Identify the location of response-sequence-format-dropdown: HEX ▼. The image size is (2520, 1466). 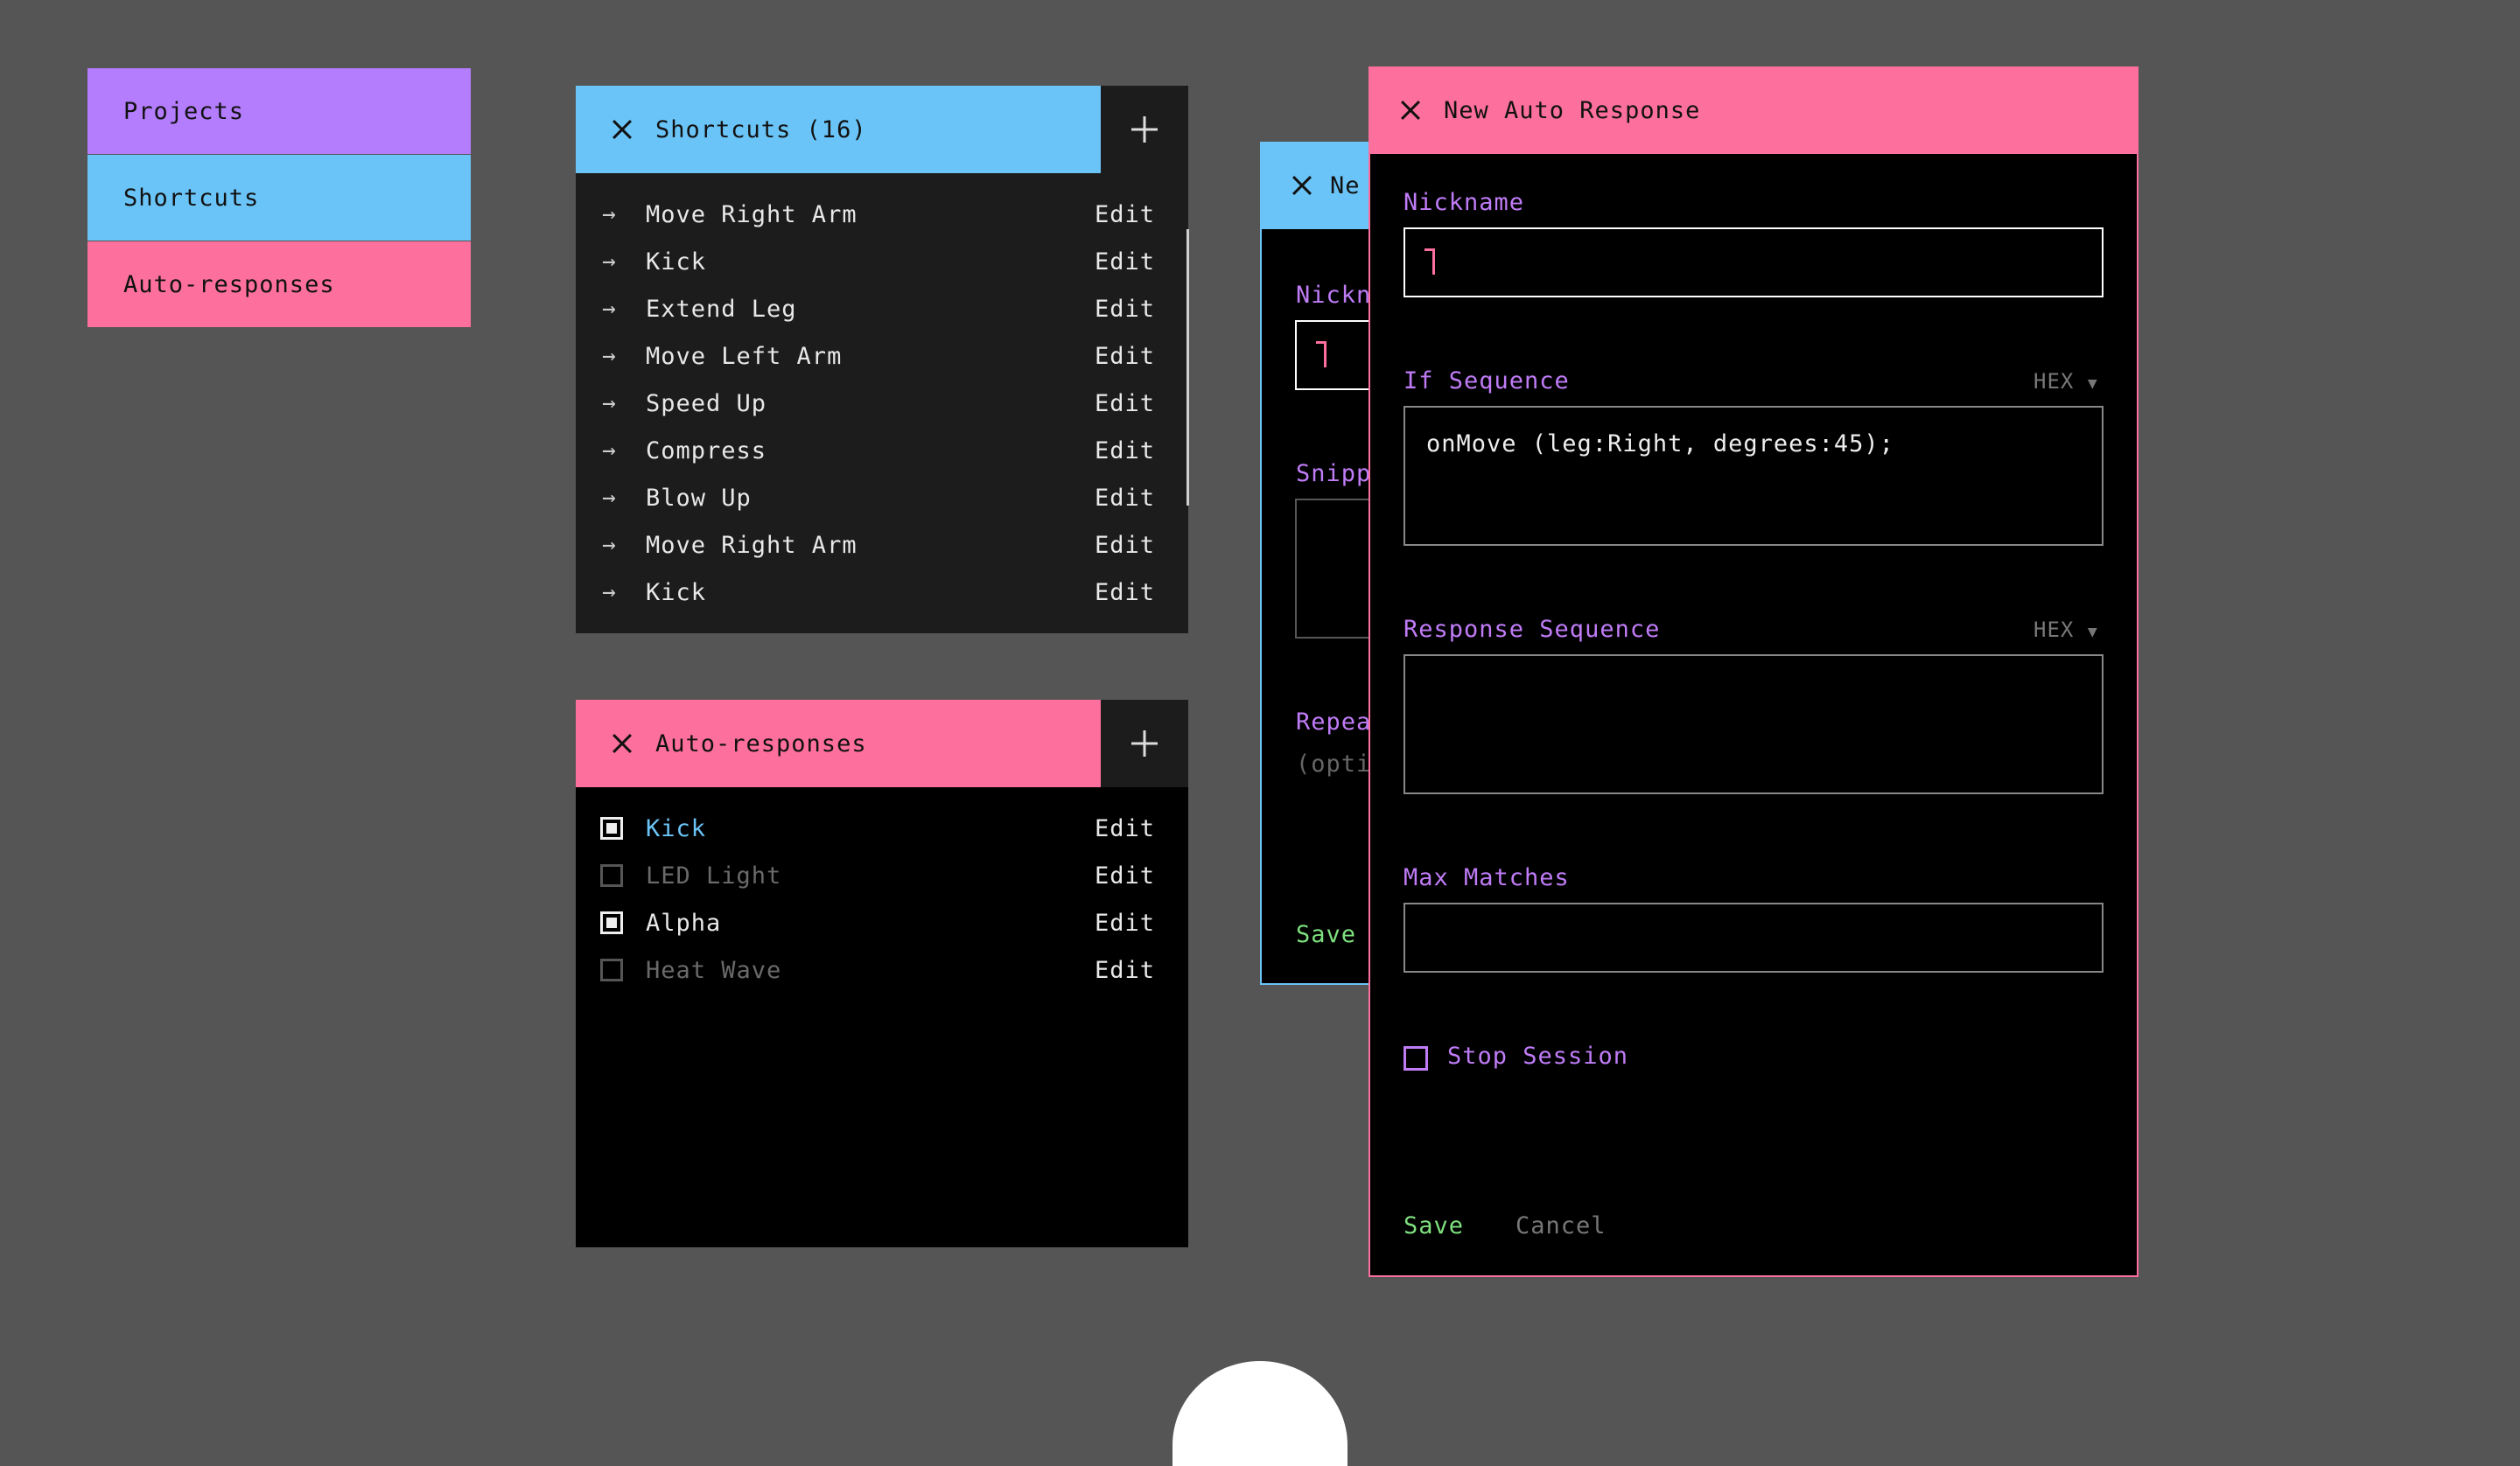
(2066, 630).